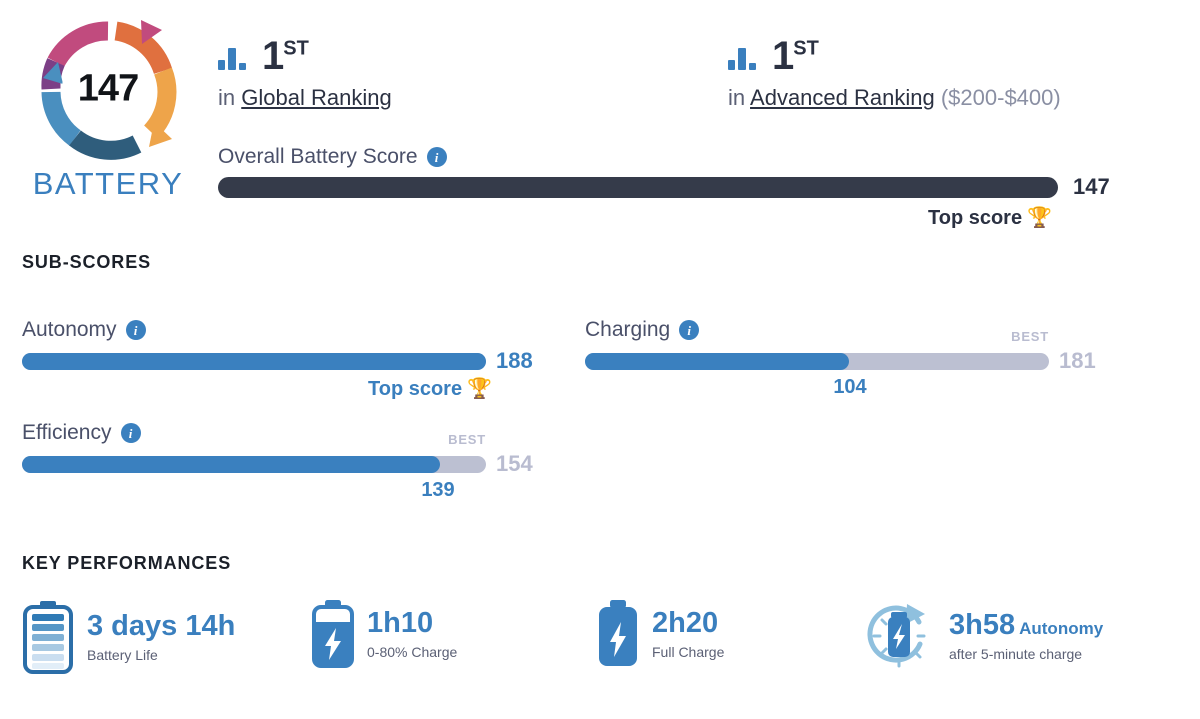 This screenshot has height=719, width=1200. I want to click on overall-score-value: 147, so click(1091, 186).